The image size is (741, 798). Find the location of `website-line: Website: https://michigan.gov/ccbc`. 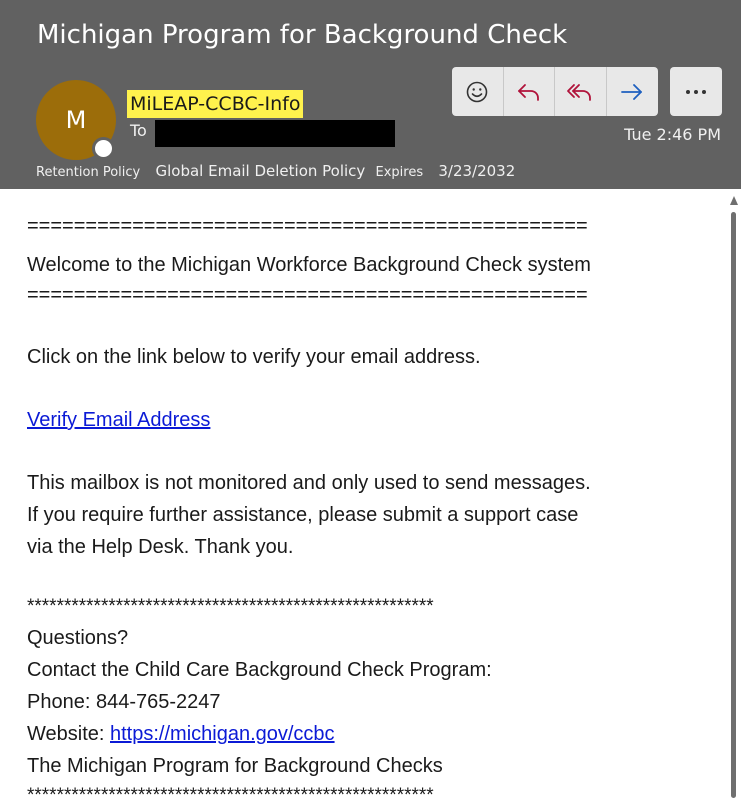

website-line: Website: https://michigan.gov/ccbc is located at coordinates (181, 734).